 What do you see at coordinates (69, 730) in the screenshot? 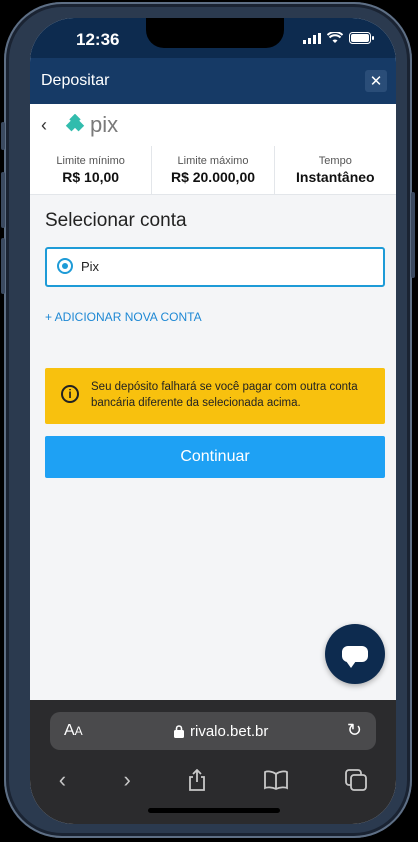
I see `aa-big: A` at bounding box center [69, 730].